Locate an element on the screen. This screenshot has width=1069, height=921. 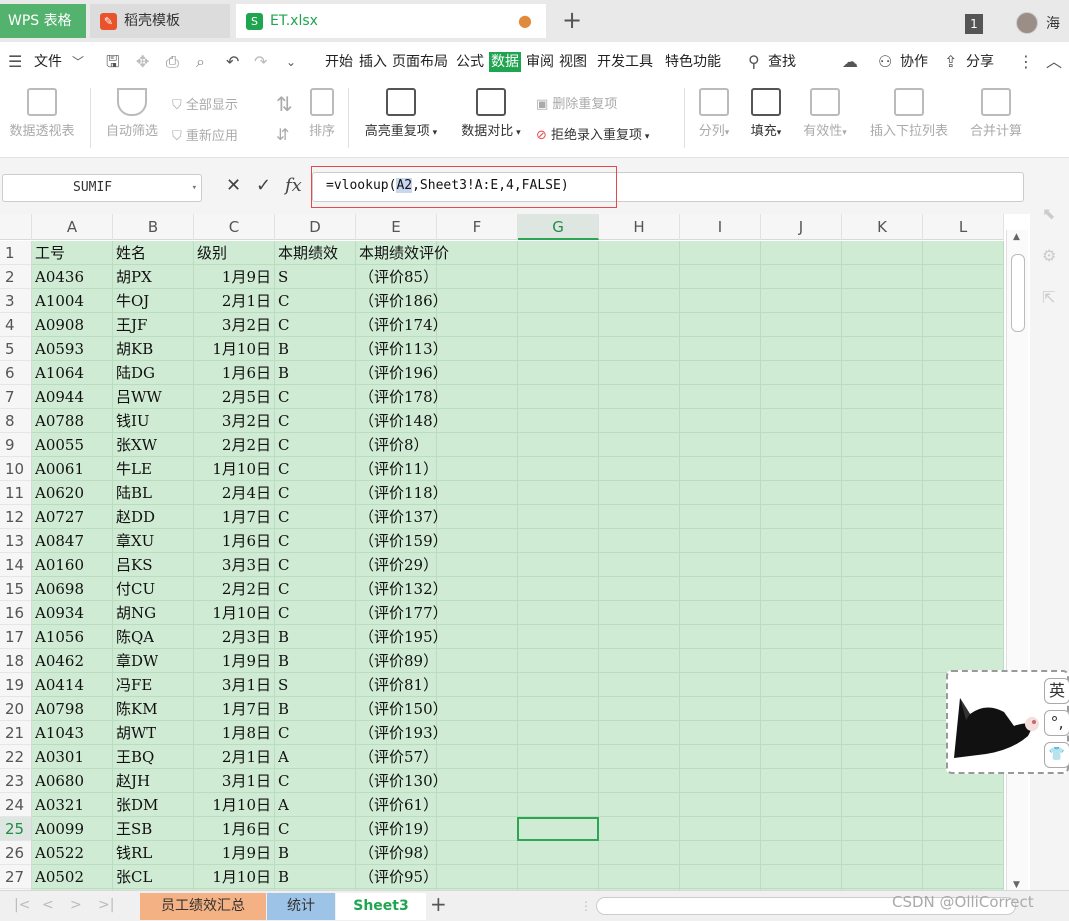
quick-access-dropdown-icon: ⌄ is located at coordinates (291, 62).